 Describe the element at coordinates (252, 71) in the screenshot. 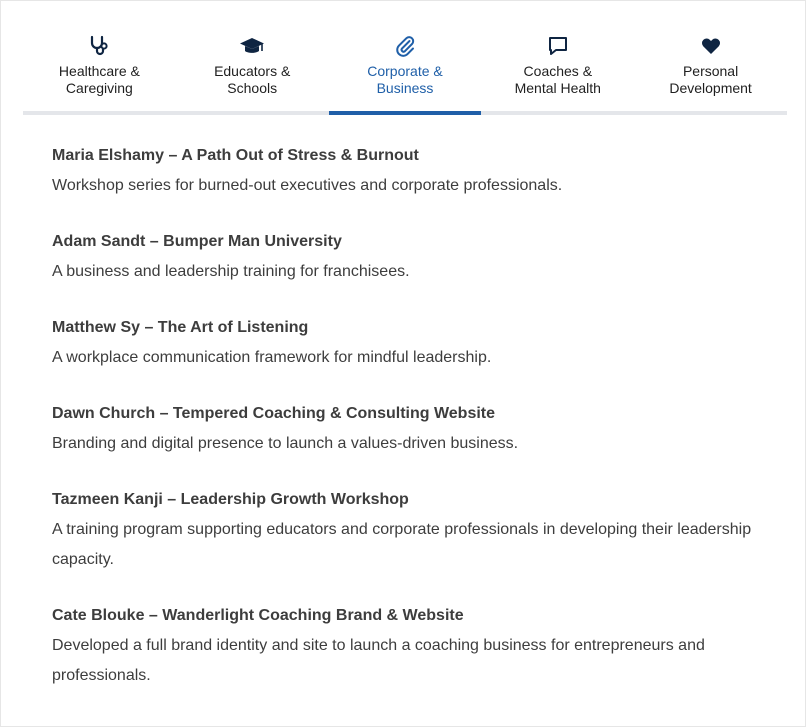

I see `tab-label-line1: Educators &` at that location.